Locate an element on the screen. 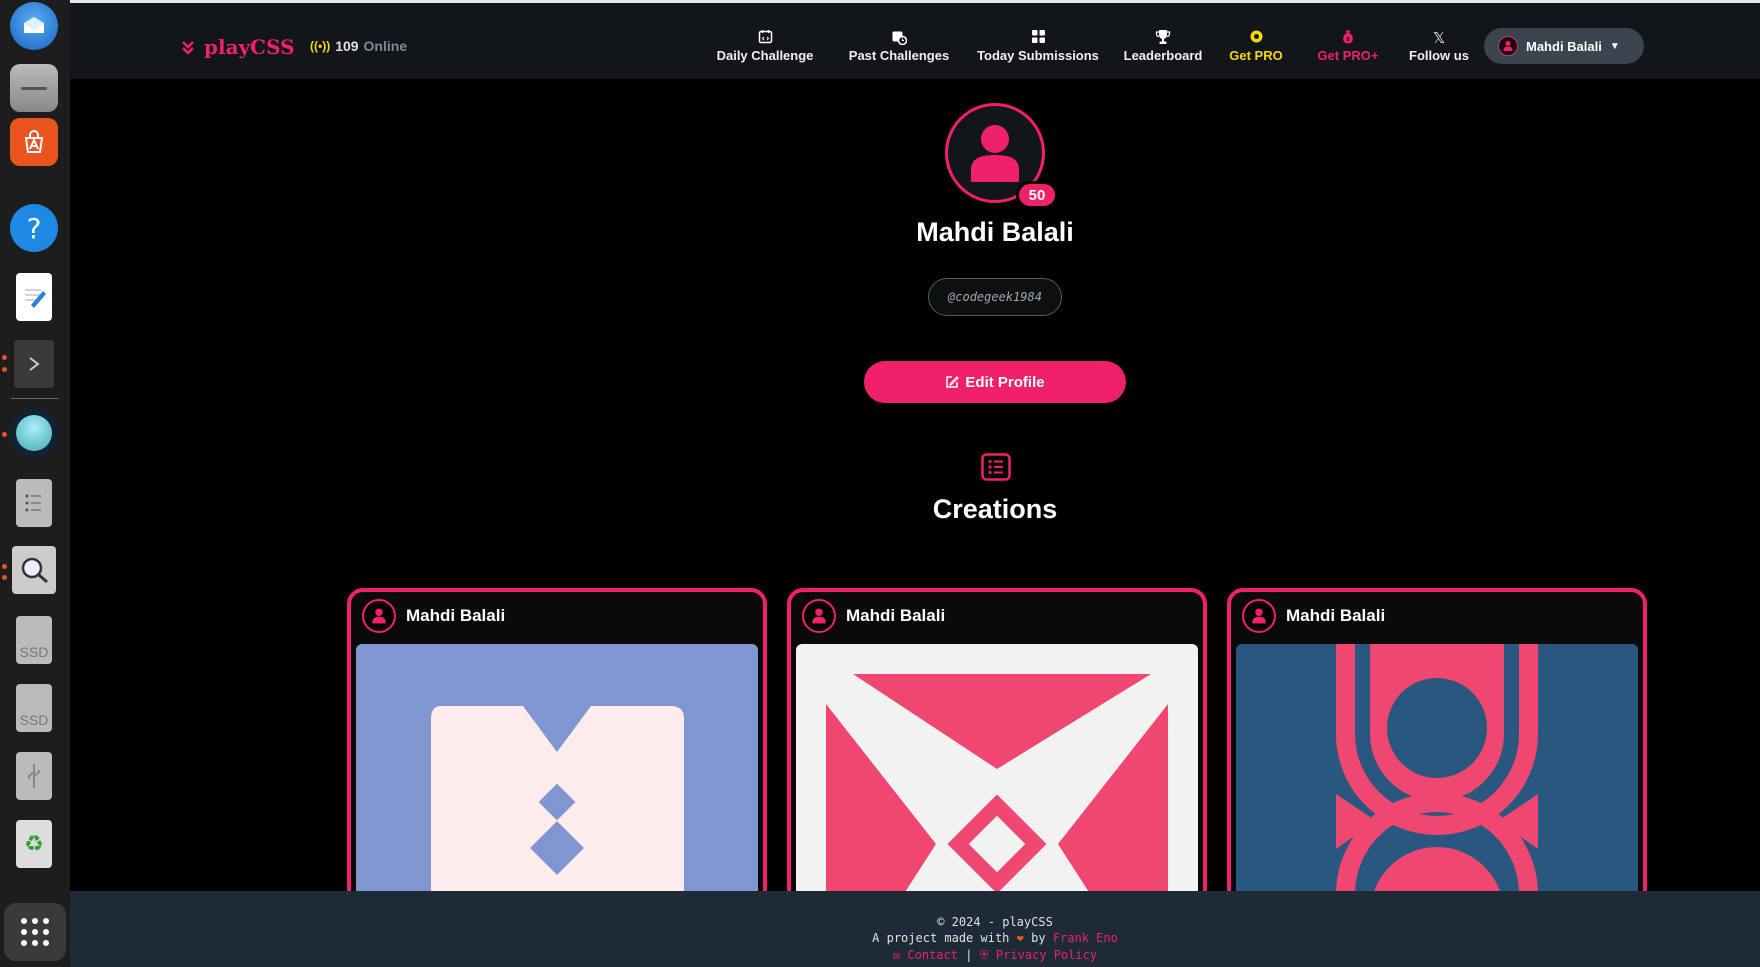  user-name: Mahdi Balali is located at coordinates (1564, 46).